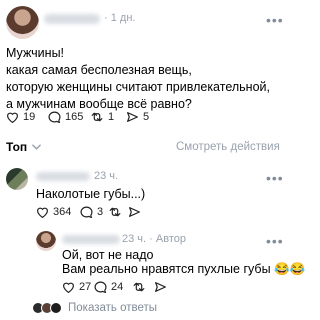 The height and width of the screenshot is (320, 320). I want to click on chevron-down-icon, so click(36, 147).